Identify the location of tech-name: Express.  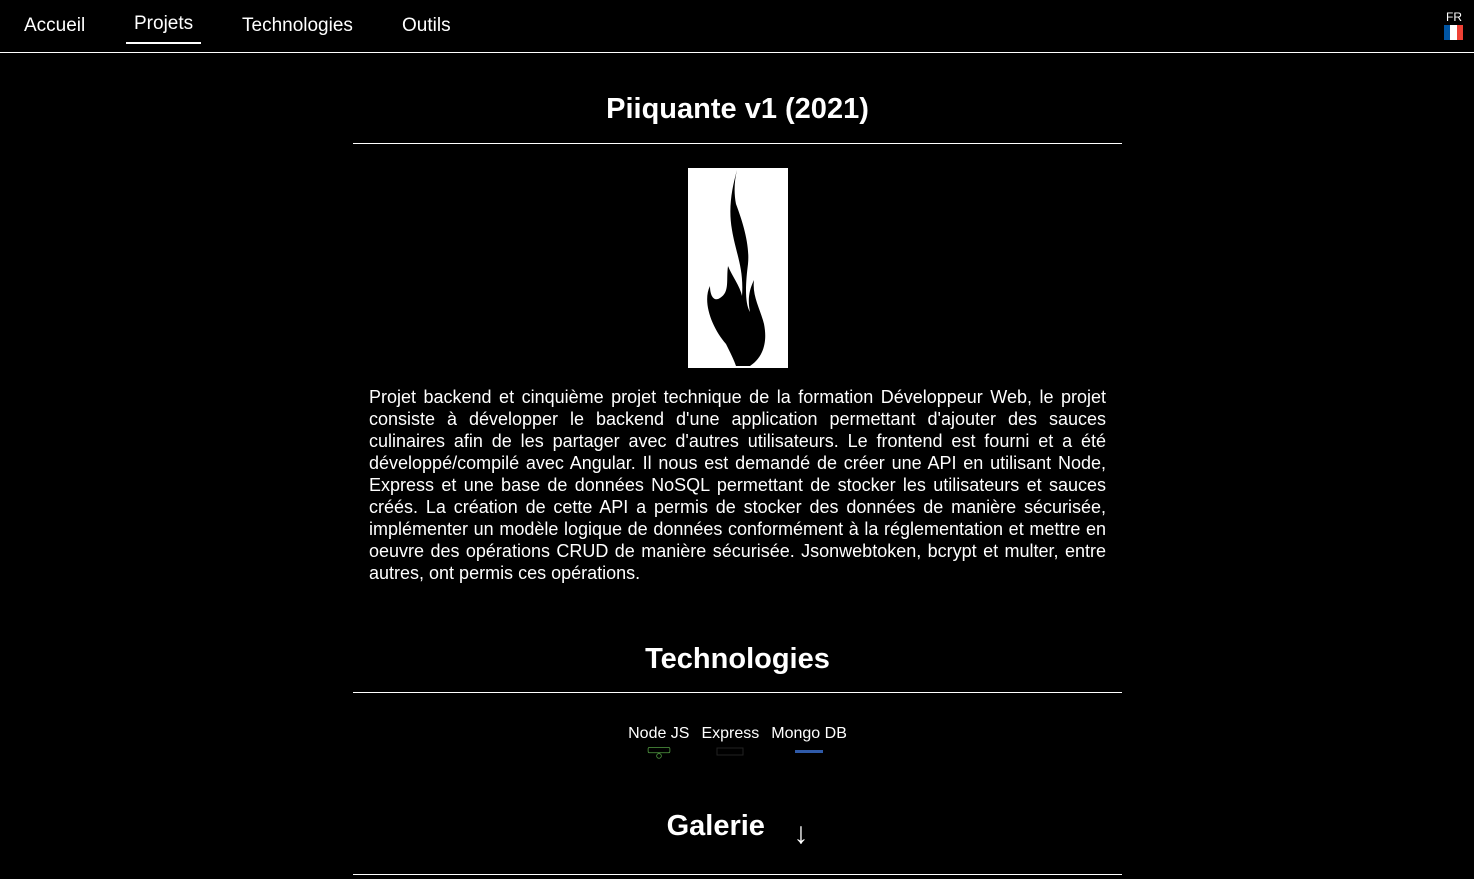
(730, 733).